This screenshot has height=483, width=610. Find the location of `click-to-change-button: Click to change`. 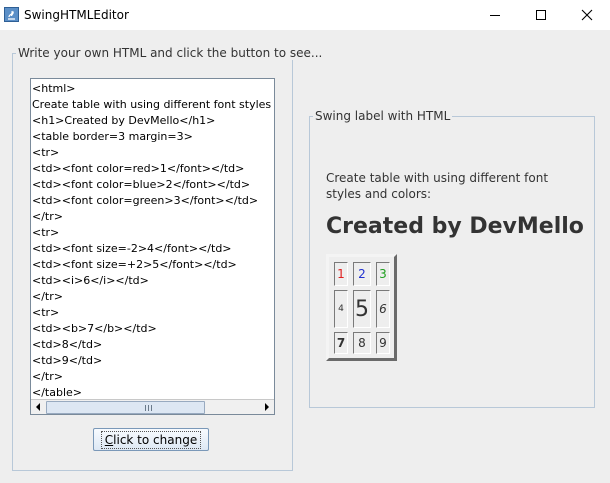

click-to-change-button: Click to change is located at coordinates (151, 439).